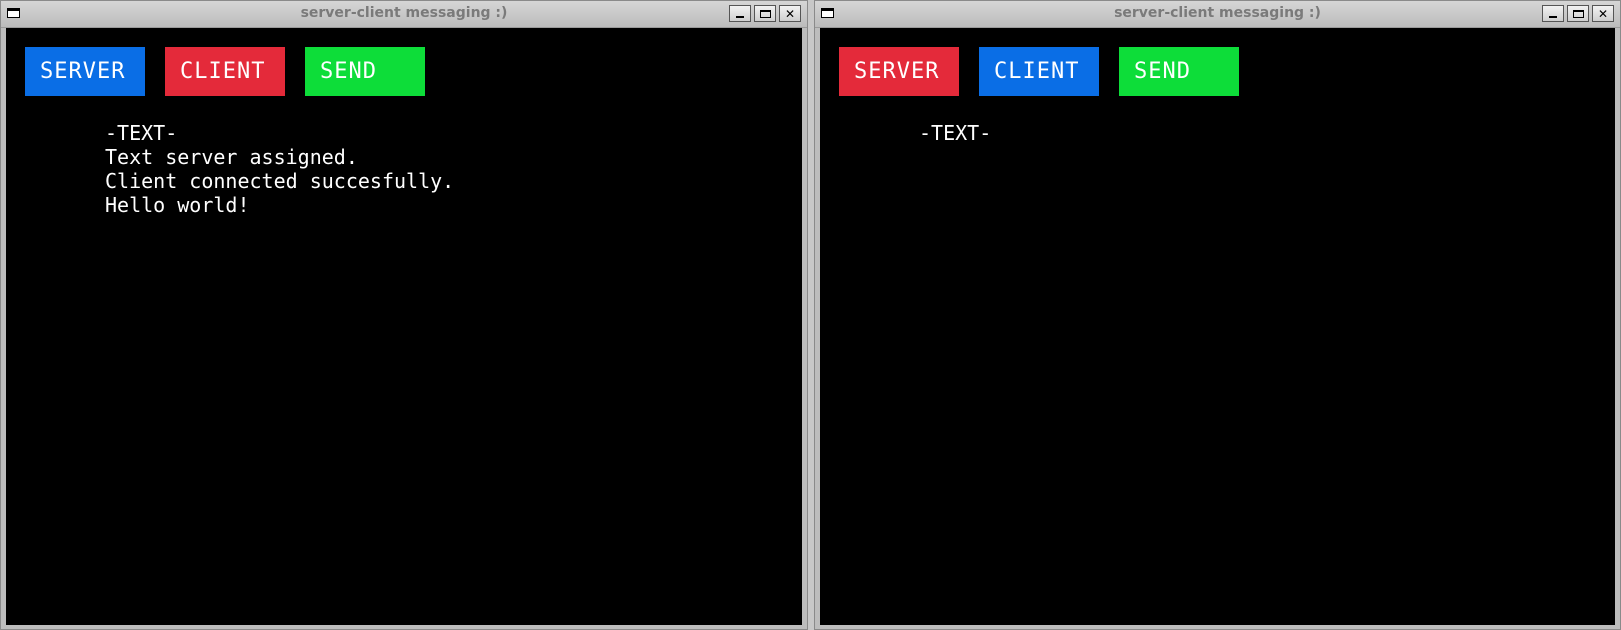 This screenshot has height=630, width=1621. What do you see at coordinates (177, 205) in the screenshot?
I see `log-line: Hello world!` at bounding box center [177, 205].